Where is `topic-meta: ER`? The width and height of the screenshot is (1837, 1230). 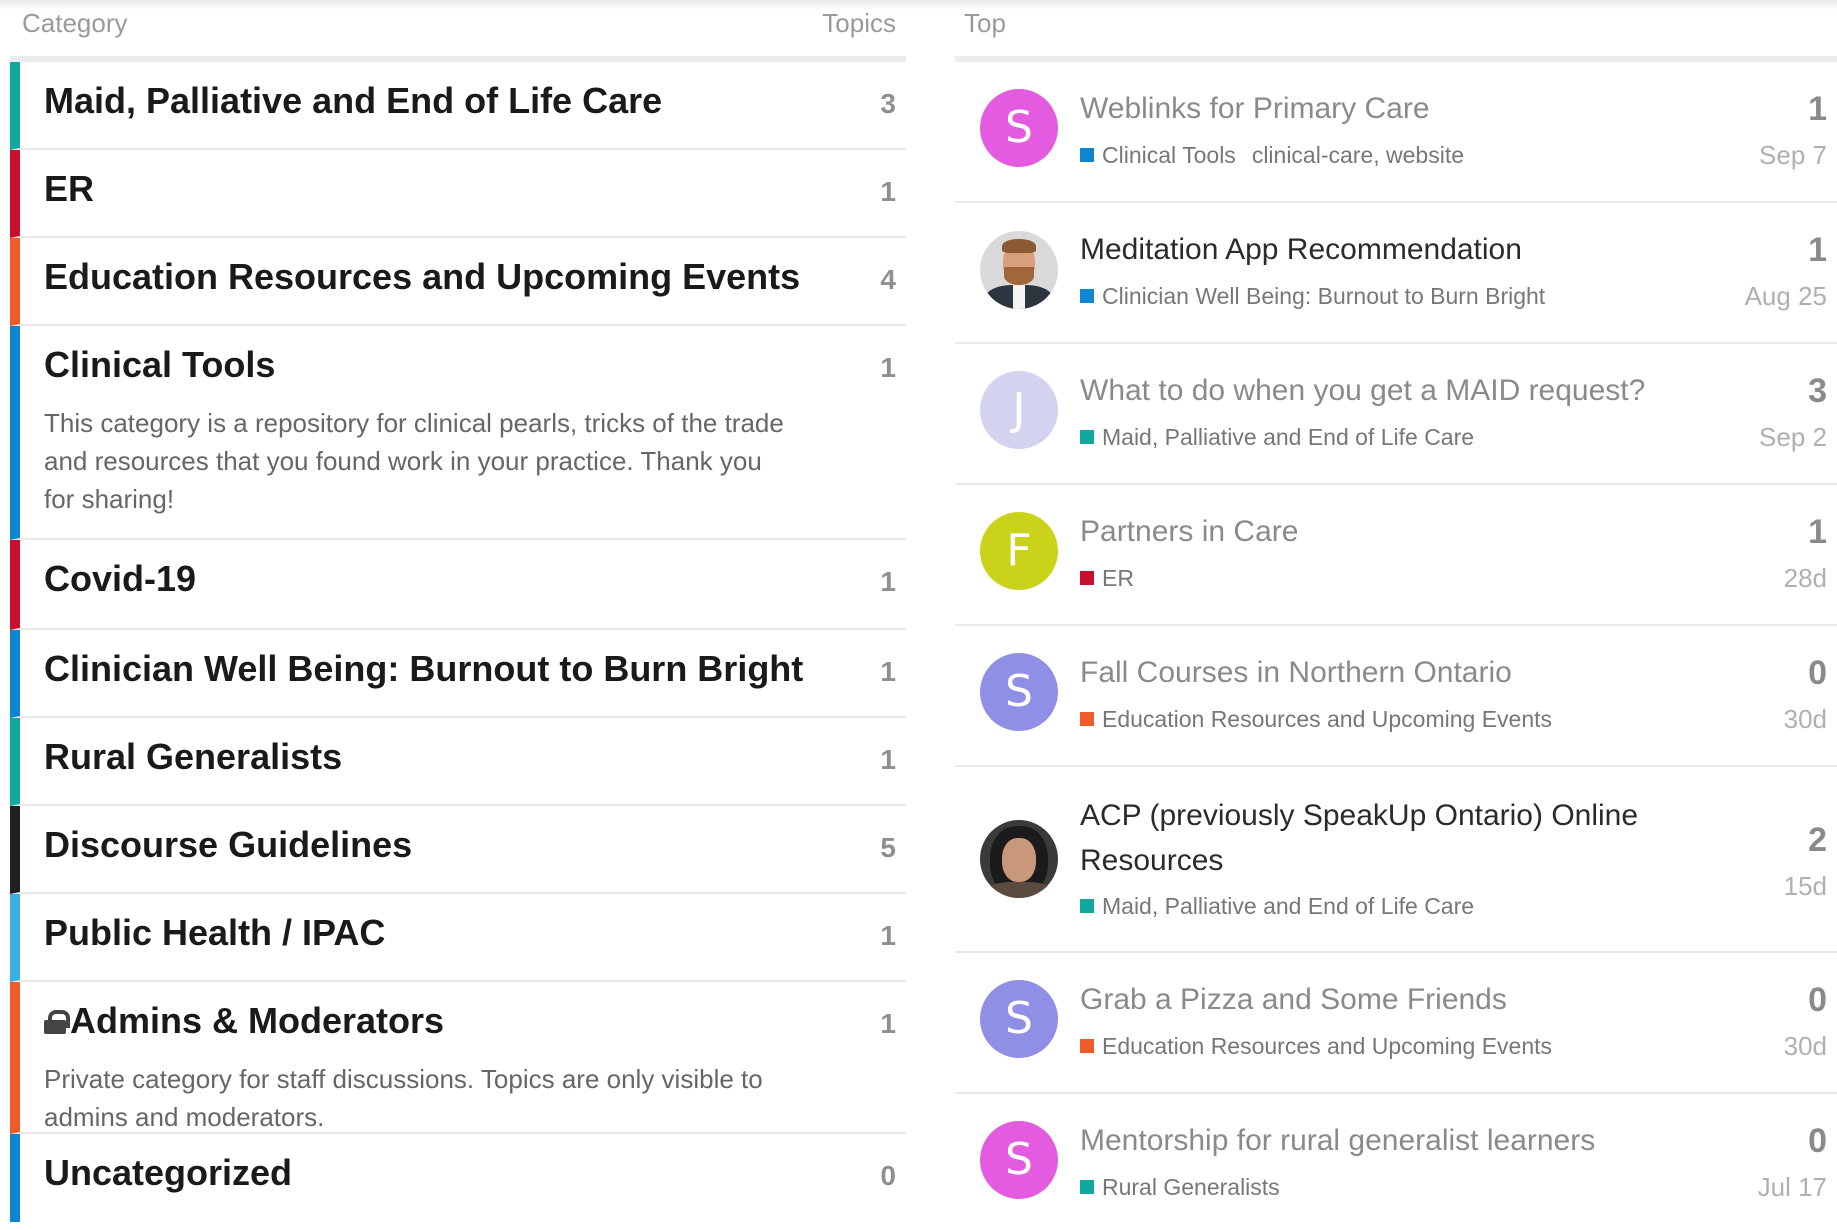 topic-meta: ER is located at coordinates (1107, 578).